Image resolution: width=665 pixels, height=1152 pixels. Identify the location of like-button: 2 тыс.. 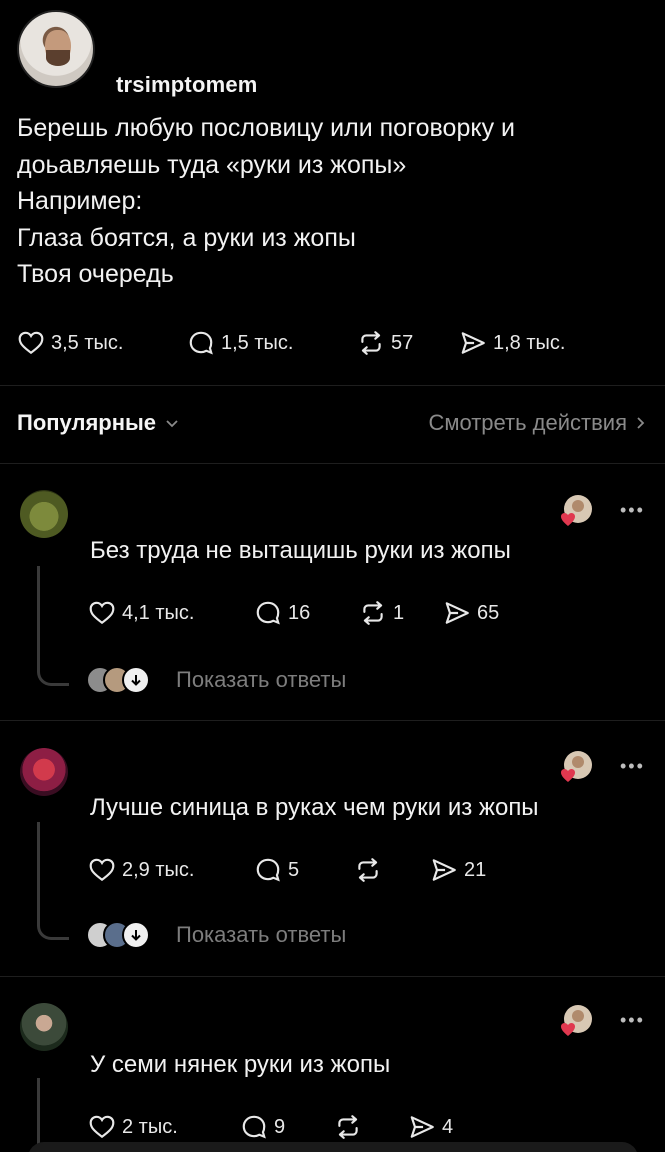
(164, 1127).